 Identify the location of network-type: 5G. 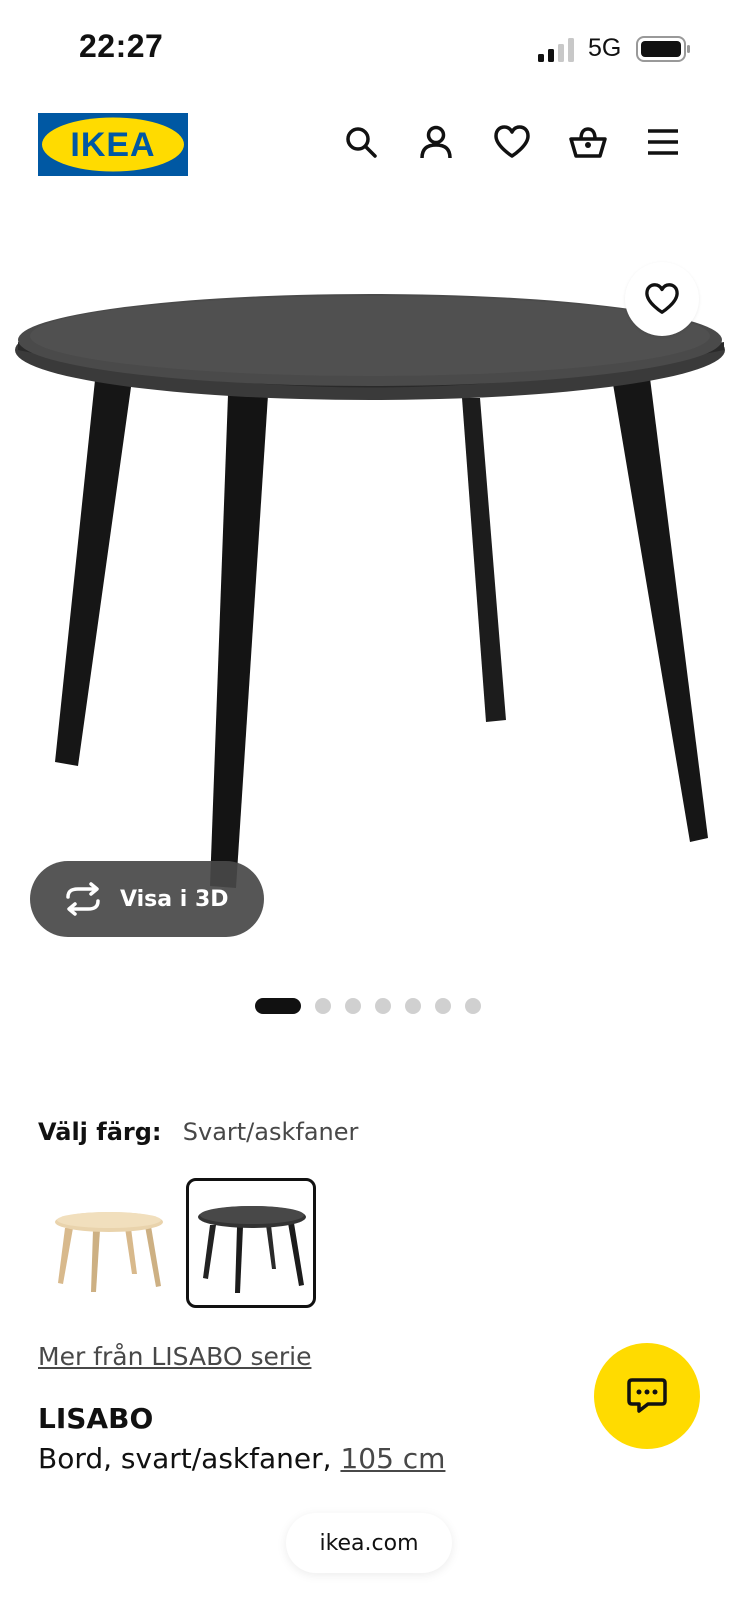
(605, 48).